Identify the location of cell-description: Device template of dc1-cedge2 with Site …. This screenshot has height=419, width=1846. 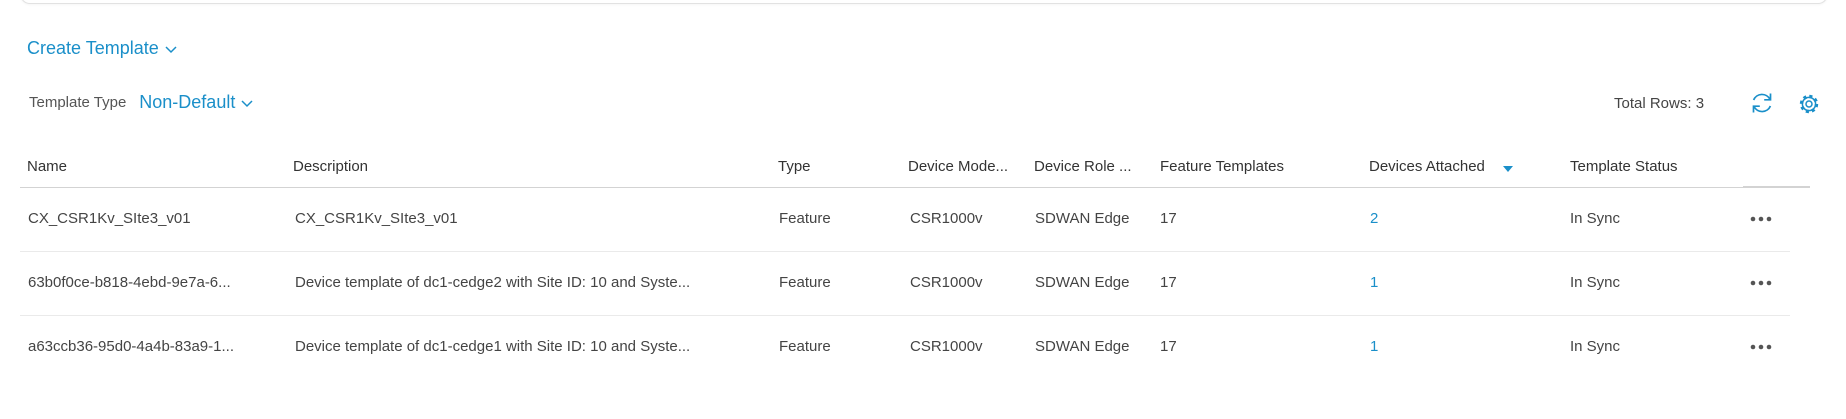
(493, 282).